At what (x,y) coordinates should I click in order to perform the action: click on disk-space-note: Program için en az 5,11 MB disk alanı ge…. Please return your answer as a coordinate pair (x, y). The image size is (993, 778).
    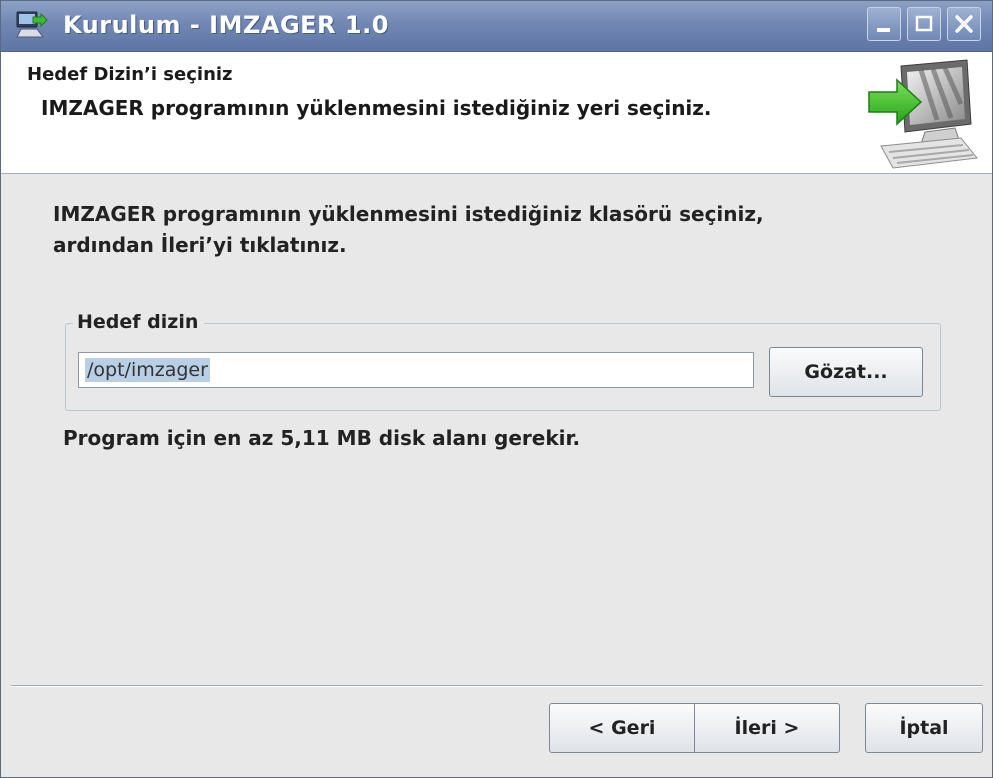
    Looking at the image, I should click on (322, 438).